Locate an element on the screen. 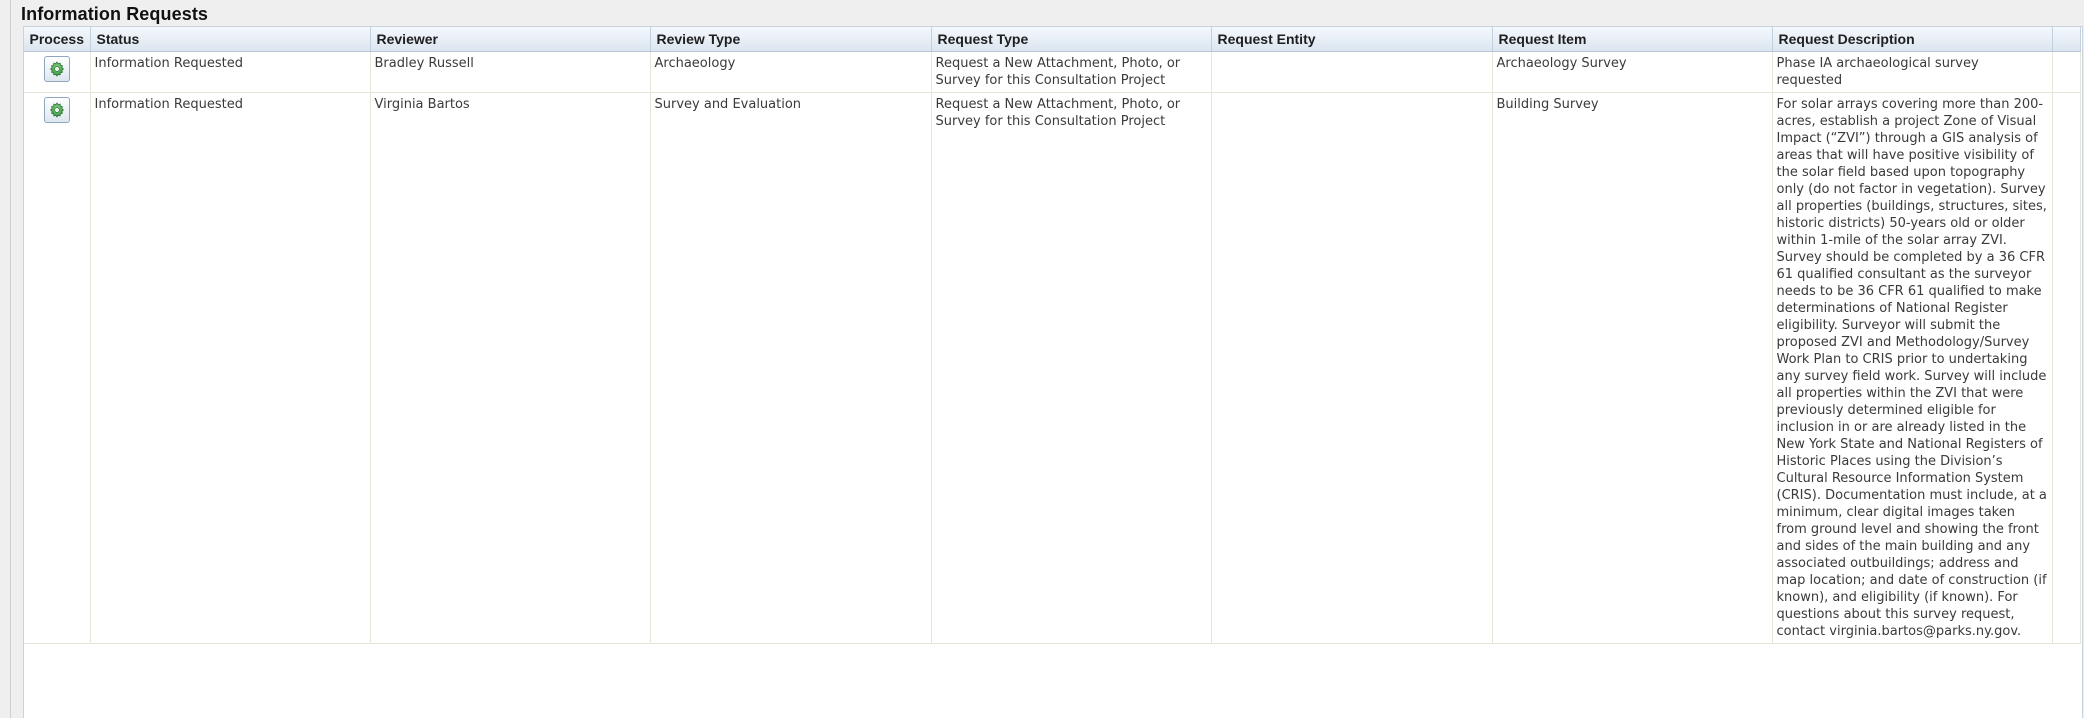 Image resolution: width=2084 pixels, height=718 pixels. column-header-filler is located at coordinates (2066, 39).